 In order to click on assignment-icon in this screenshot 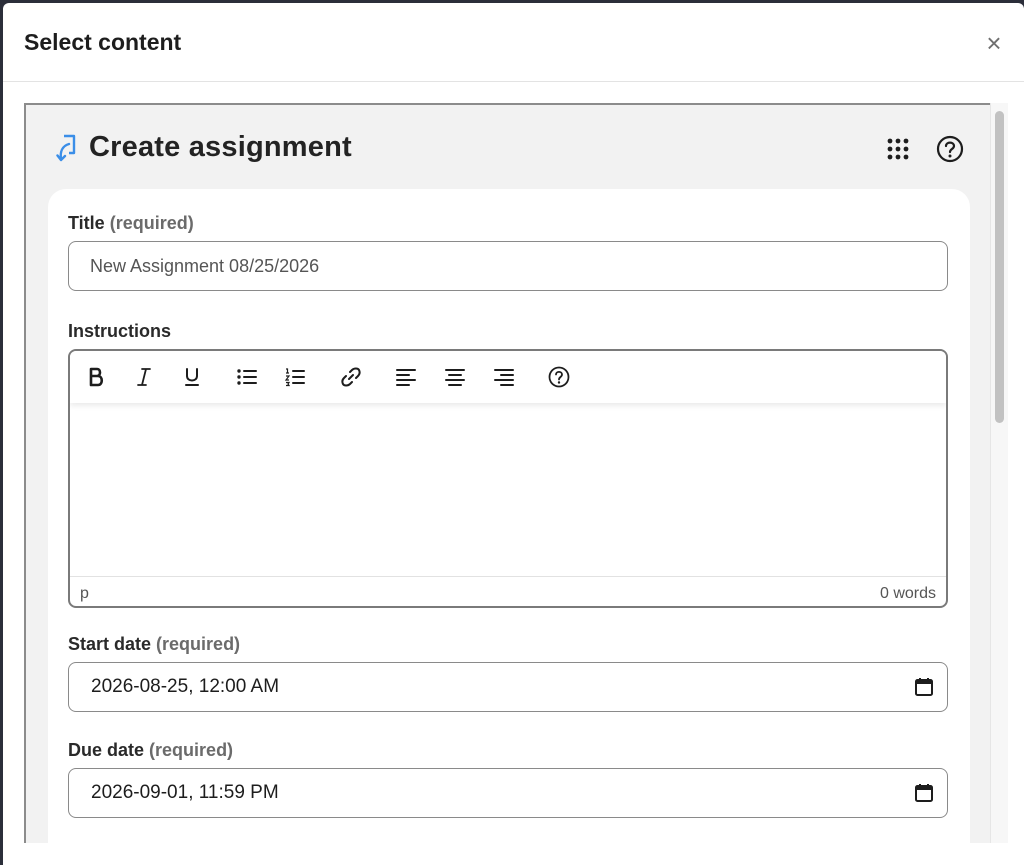, I will do `click(66, 148)`.